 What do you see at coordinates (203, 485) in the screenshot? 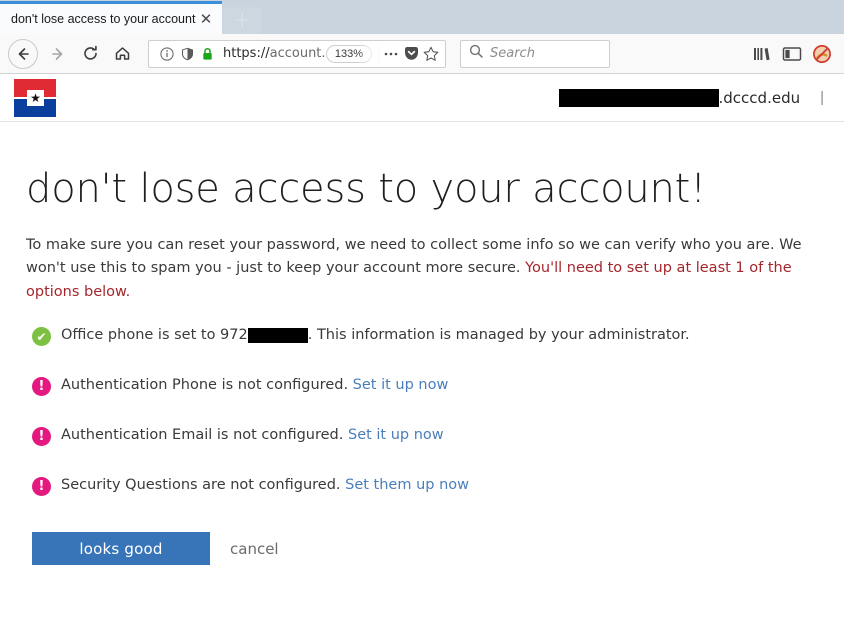
I see `row-text-before: Security Questions are not configured.` at bounding box center [203, 485].